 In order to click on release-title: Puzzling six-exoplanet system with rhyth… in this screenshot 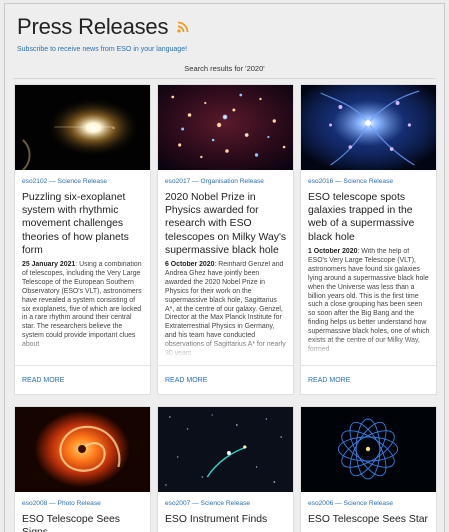, I will do `click(83, 224)`.